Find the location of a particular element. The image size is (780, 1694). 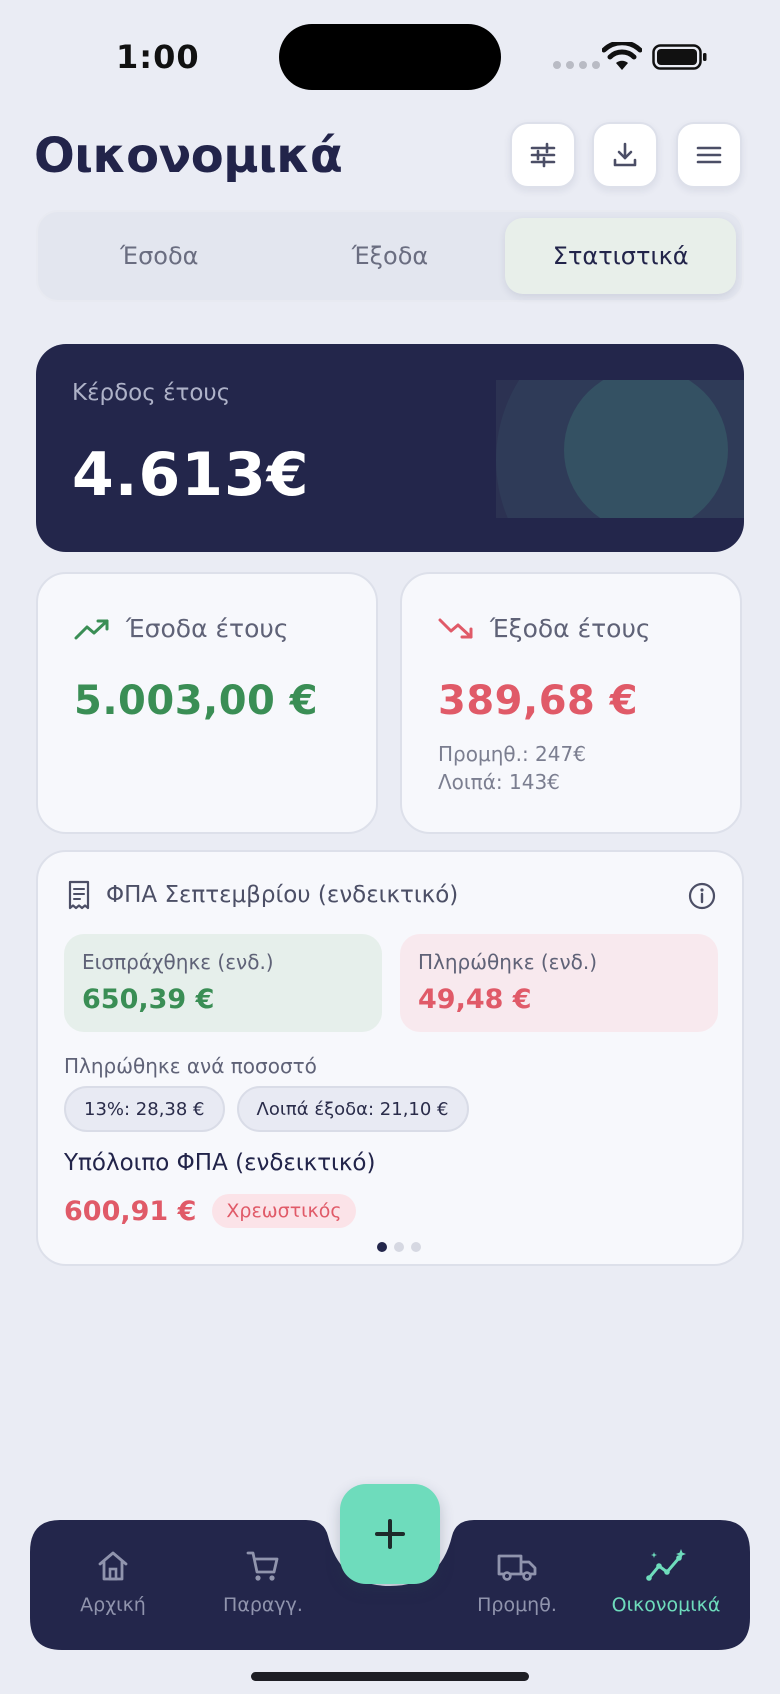

filter-button is located at coordinates (543, 155).